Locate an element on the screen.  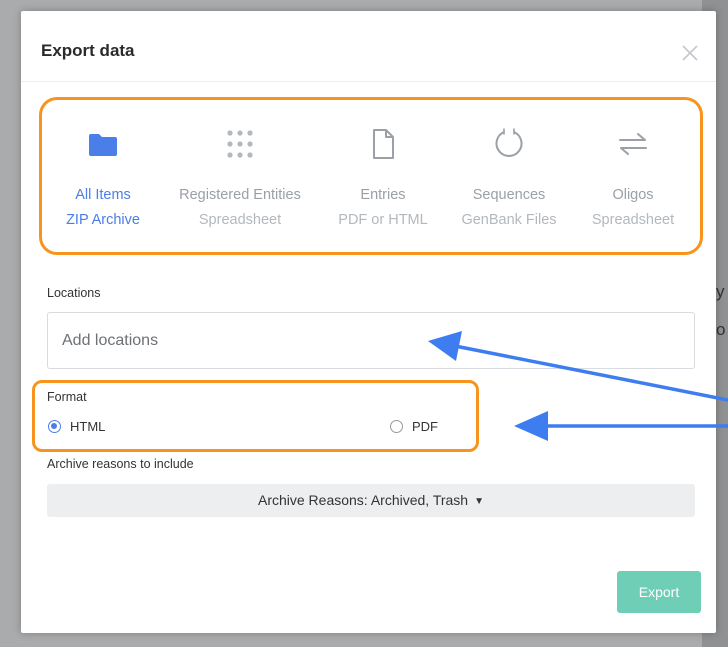
export-type-all-items: All Items ZIP Archive is located at coordinates (103, 177).